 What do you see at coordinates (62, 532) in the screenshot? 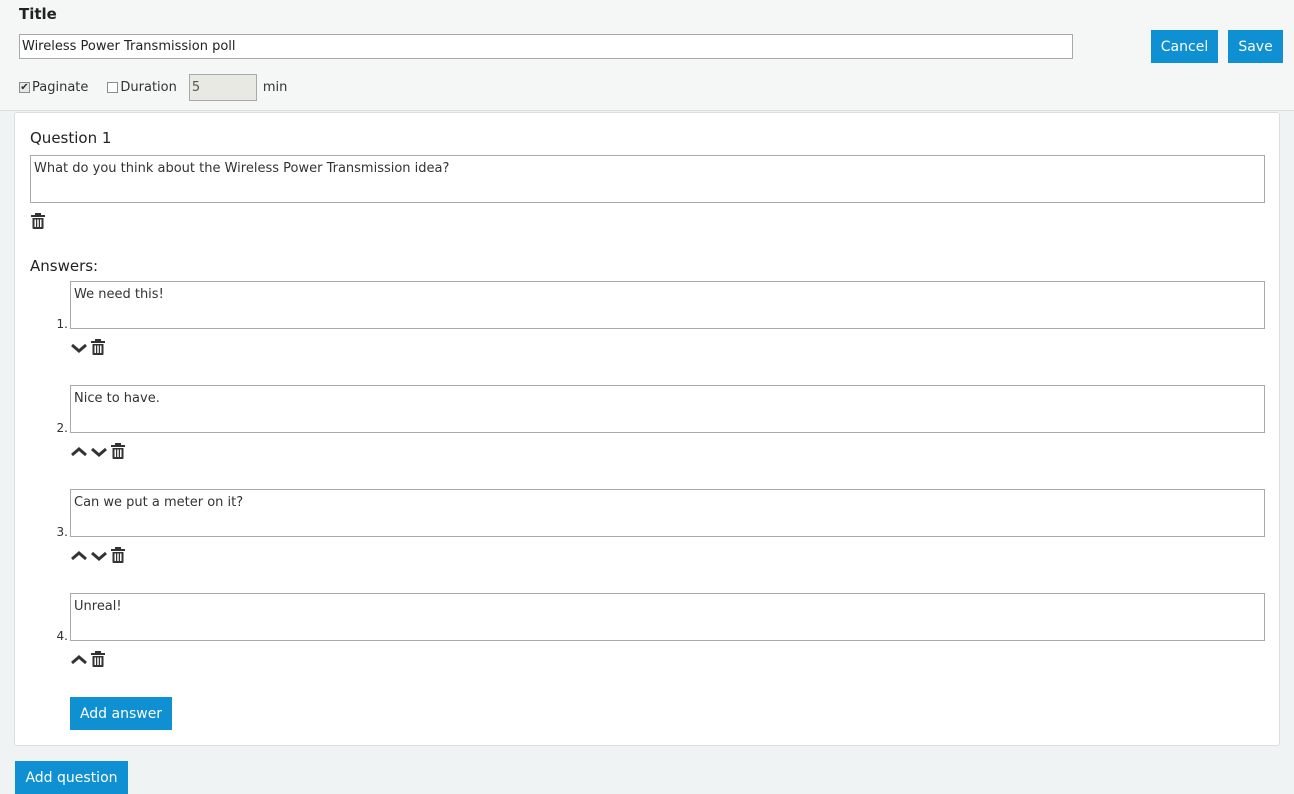
I see `answer-number: 3.` at bounding box center [62, 532].